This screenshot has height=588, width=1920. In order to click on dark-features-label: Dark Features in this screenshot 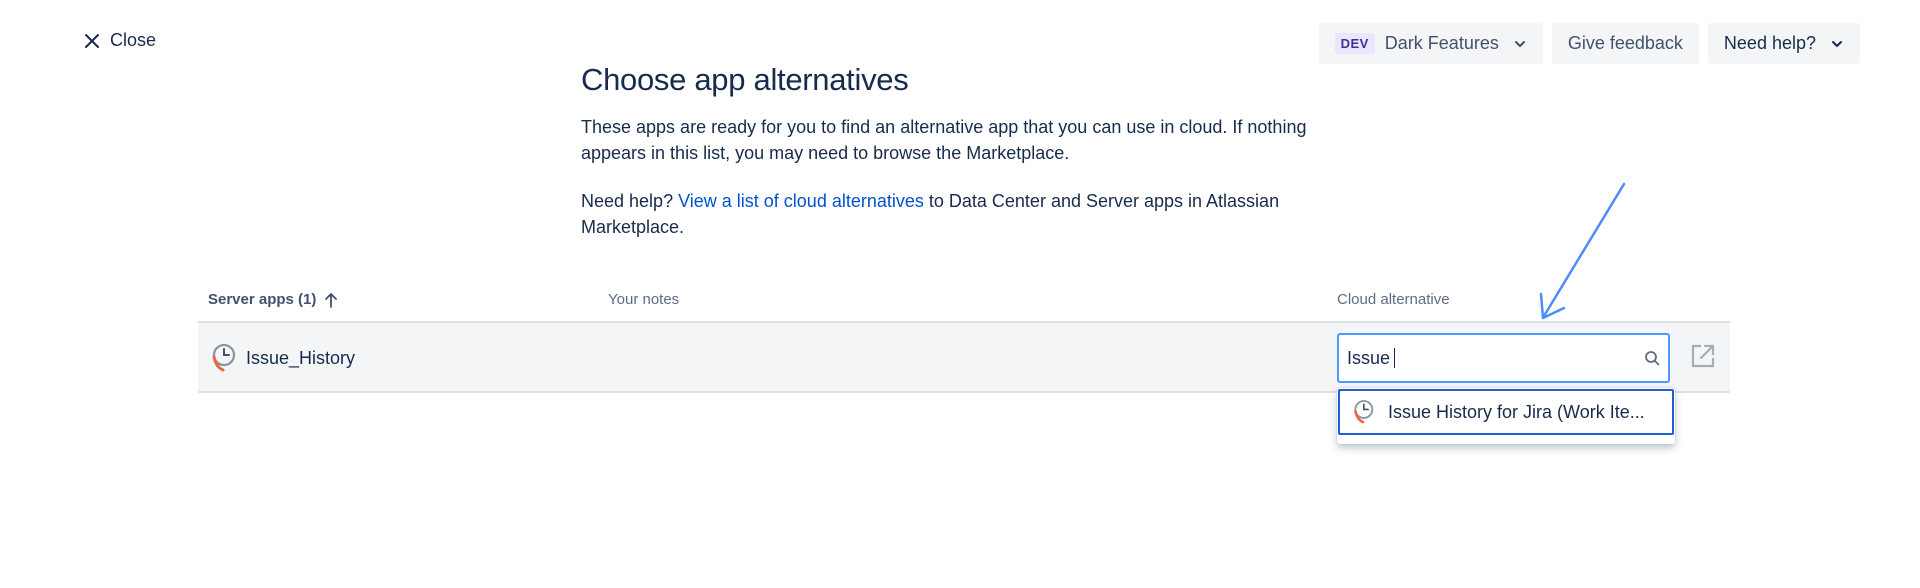, I will do `click(1441, 43)`.